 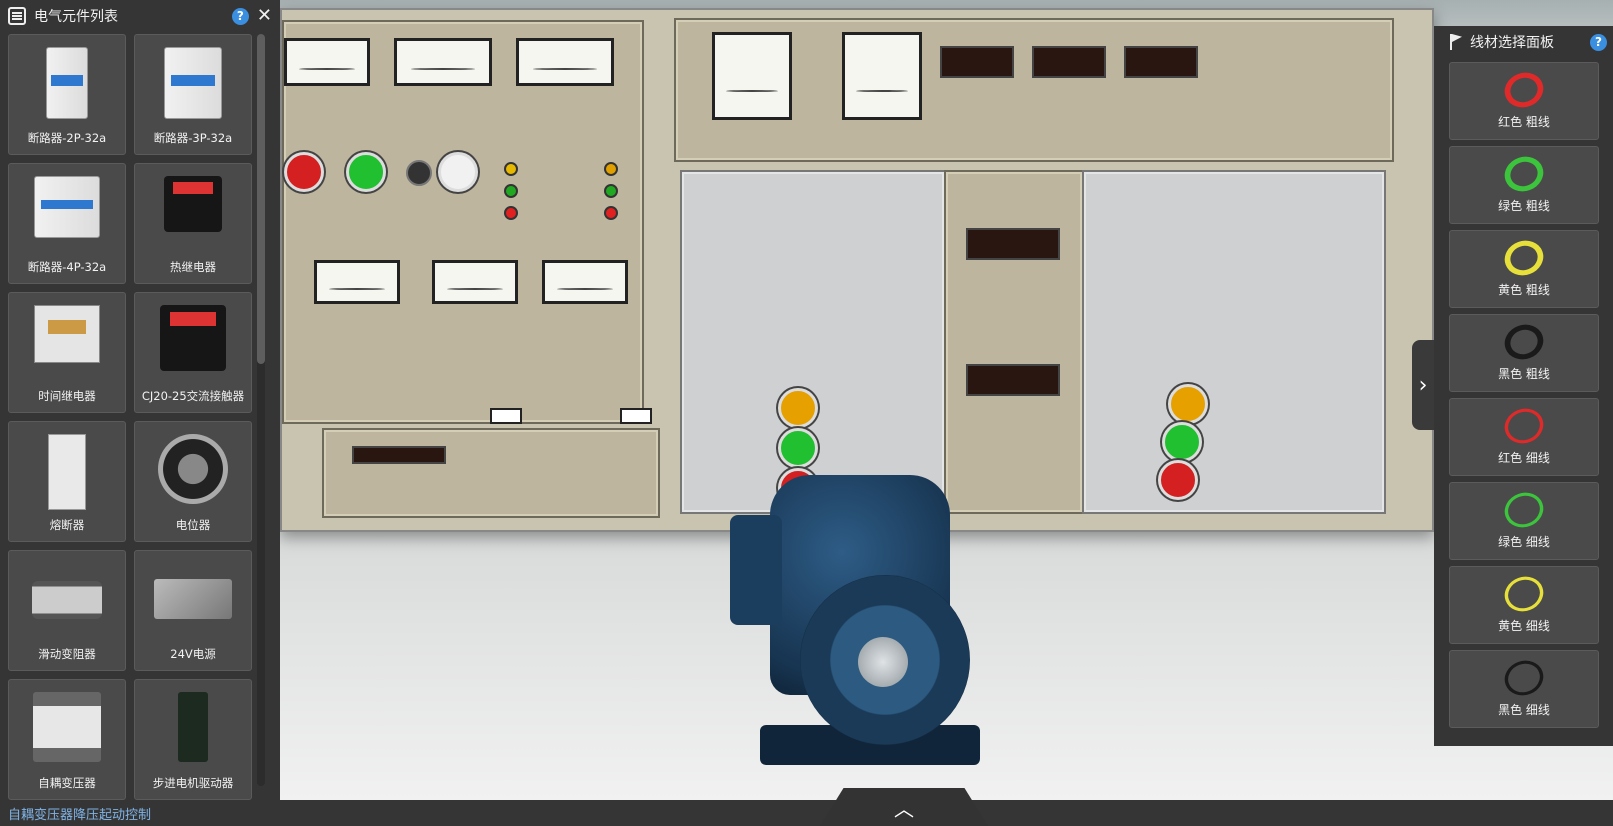 I want to click on flag-icon, so click(x=1456, y=42).